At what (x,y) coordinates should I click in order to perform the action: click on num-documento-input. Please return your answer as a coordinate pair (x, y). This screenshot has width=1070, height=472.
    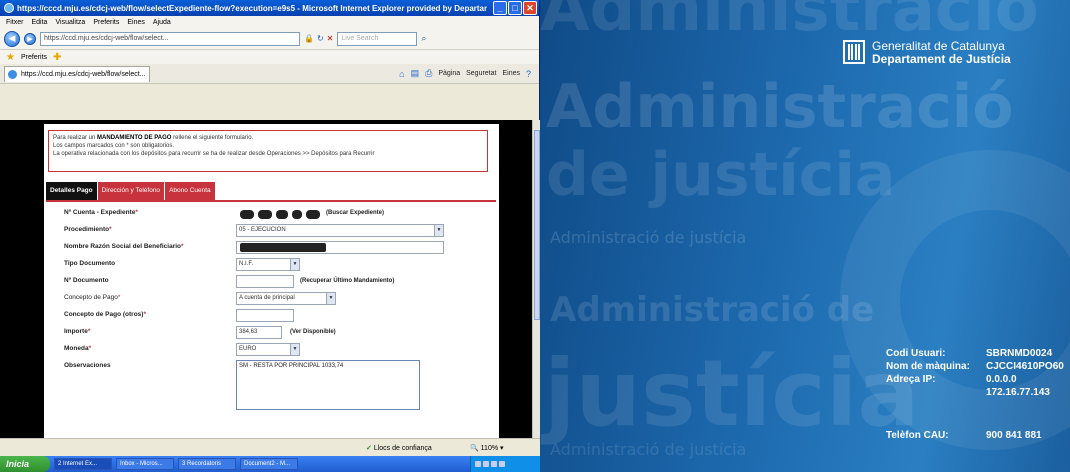
    Looking at the image, I should click on (265, 281).